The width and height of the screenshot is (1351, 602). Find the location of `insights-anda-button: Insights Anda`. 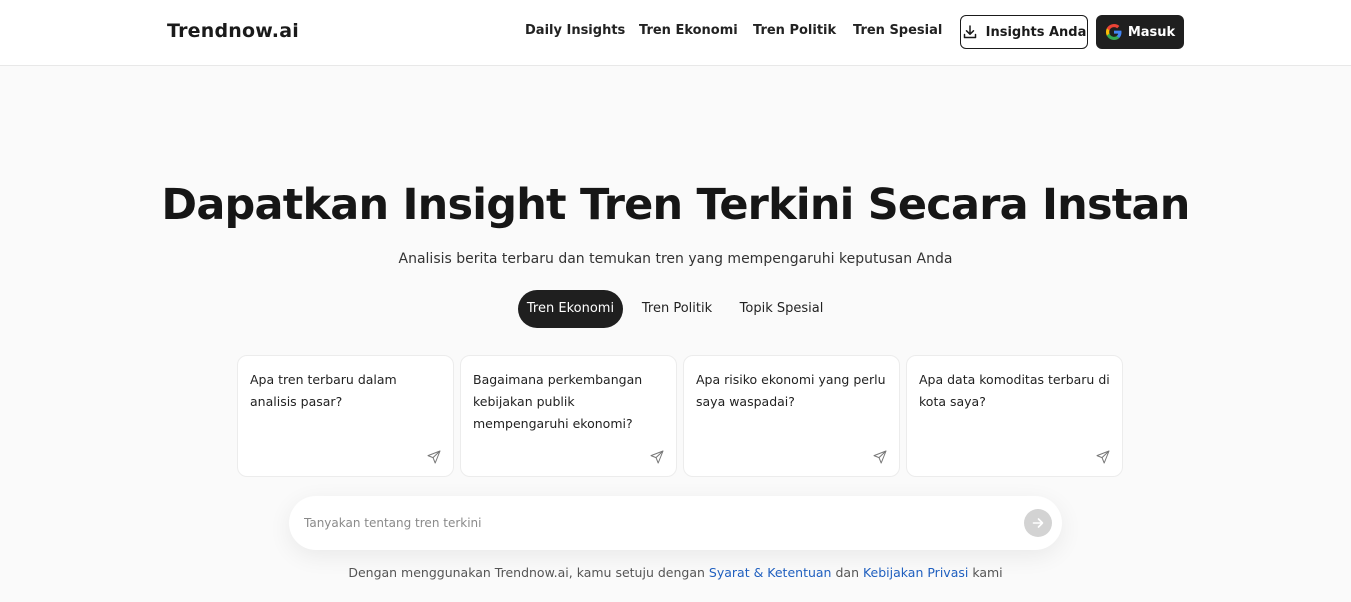

insights-anda-button: Insights Anda is located at coordinates (1024, 32).